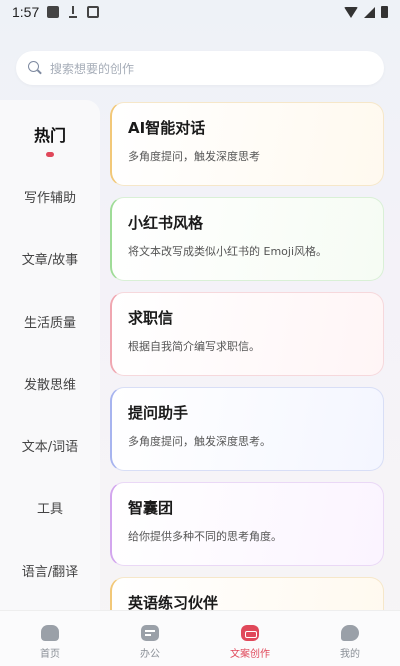 The height and width of the screenshot is (666, 400). I want to click on card-description: 根据自我简介编写求职信。, so click(194, 346).